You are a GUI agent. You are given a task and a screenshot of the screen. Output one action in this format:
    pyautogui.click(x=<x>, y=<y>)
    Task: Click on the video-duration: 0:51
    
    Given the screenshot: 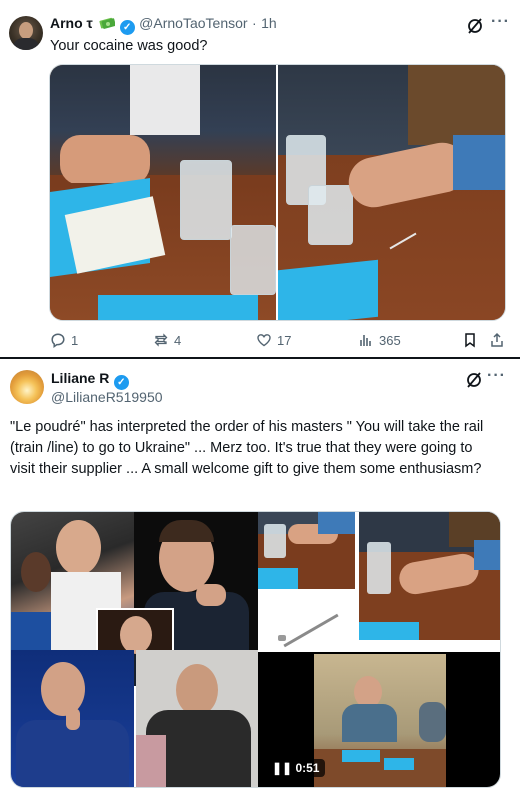 What is the action you would take?
    pyautogui.click(x=307, y=768)
    